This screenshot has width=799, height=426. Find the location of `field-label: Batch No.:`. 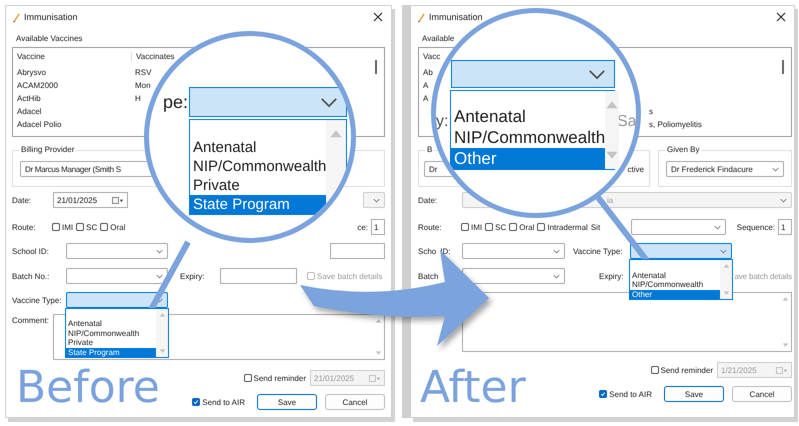

field-label: Batch No.: is located at coordinates (31, 276).